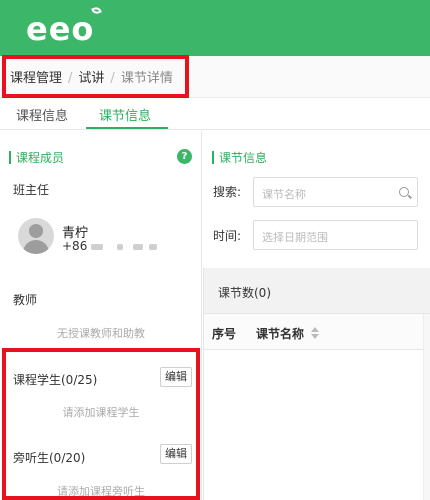 The height and width of the screenshot is (500, 430). I want to click on date-range-placeholder: 选择日期范围, so click(295, 237).